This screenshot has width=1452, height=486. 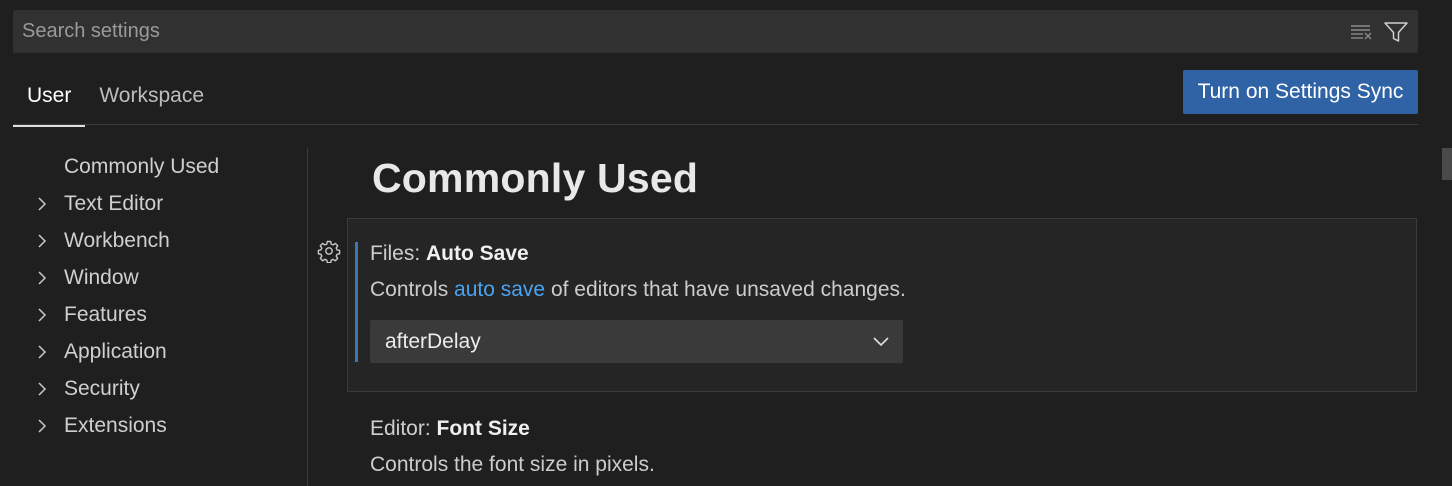 What do you see at coordinates (483, 428) in the screenshot?
I see `setting-name: Font Size` at bounding box center [483, 428].